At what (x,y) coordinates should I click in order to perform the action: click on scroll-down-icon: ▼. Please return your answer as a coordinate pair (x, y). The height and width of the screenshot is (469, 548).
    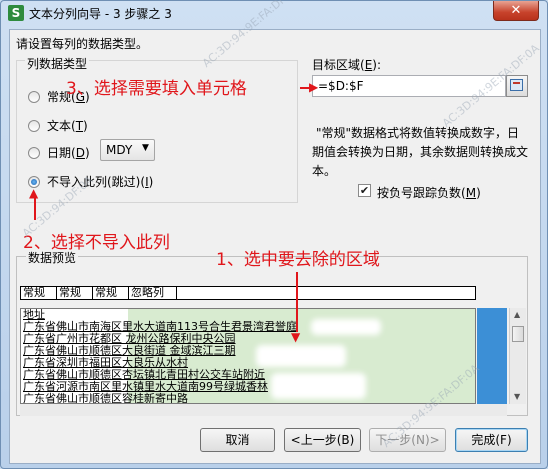
    Looking at the image, I should click on (517, 396).